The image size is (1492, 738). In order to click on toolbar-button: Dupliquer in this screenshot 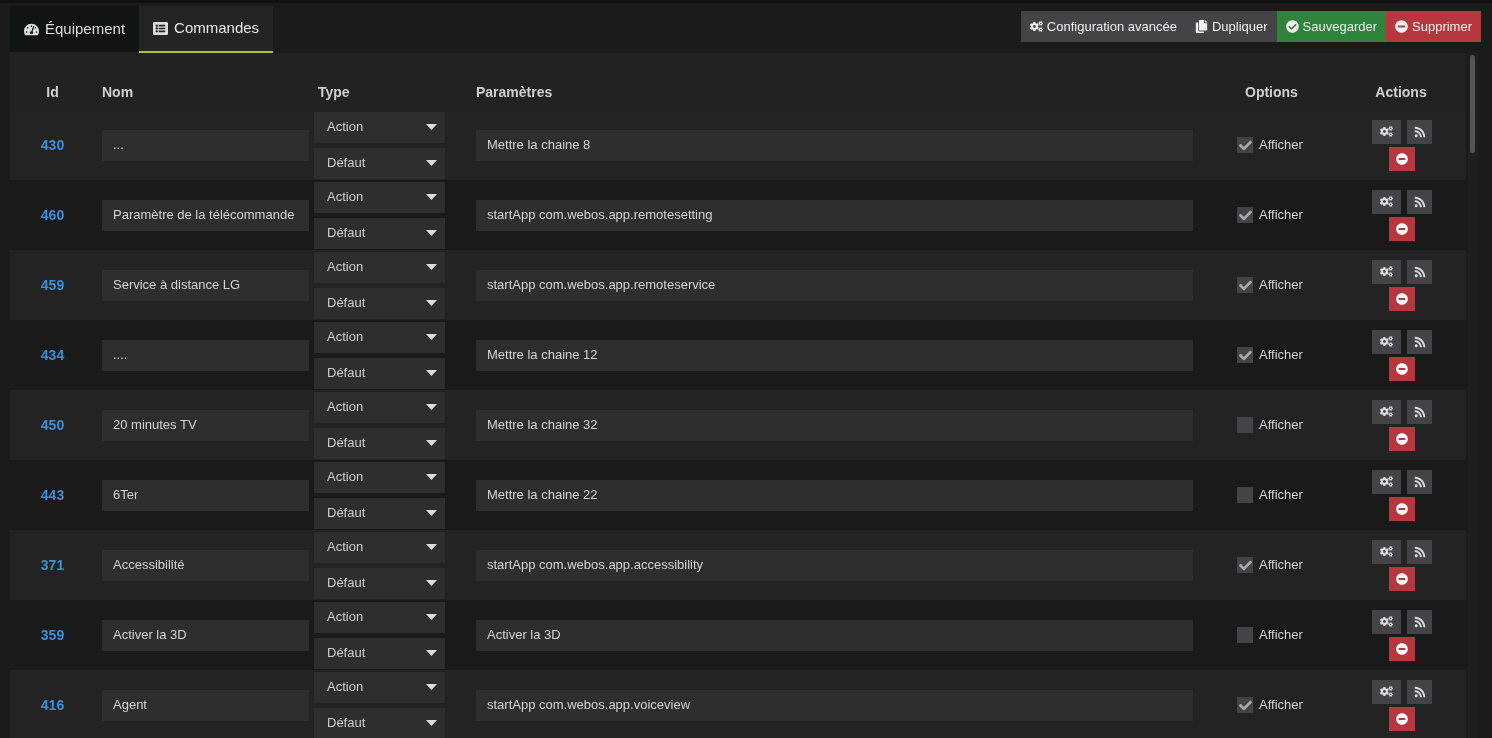, I will do `click(1231, 26)`.